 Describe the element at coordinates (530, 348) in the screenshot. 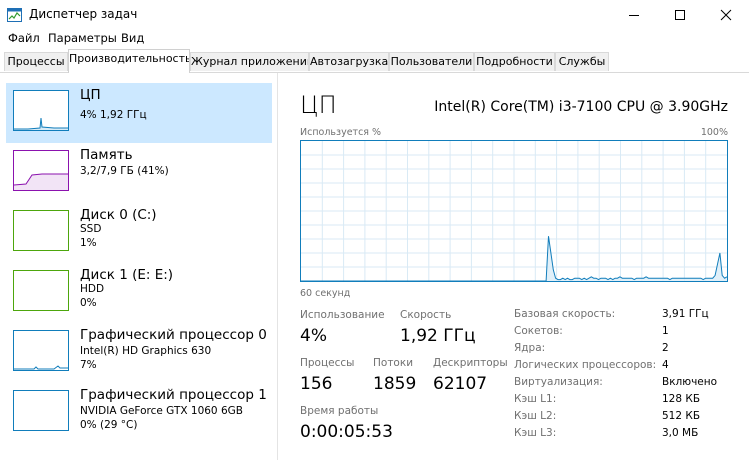

I see `spec-label: Ядра:` at that location.